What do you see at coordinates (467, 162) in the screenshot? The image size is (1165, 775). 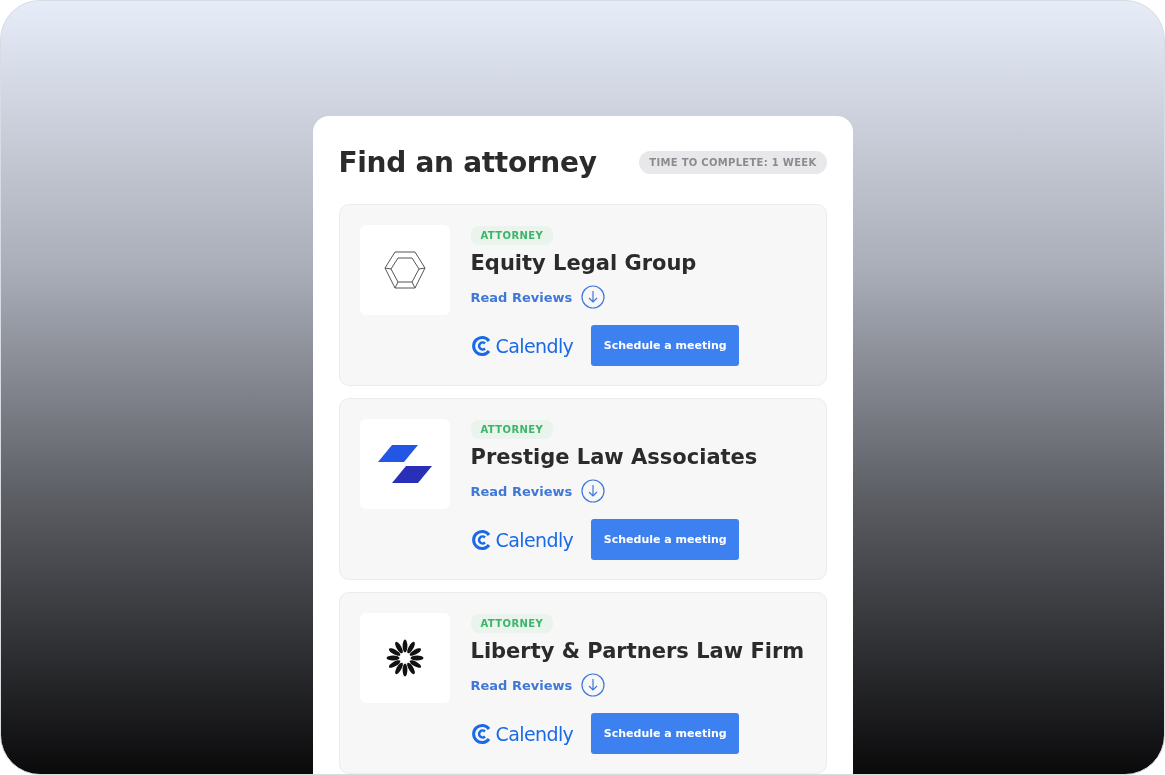 I see `panel-title: Find an attorney` at bounding box center [467, 162].